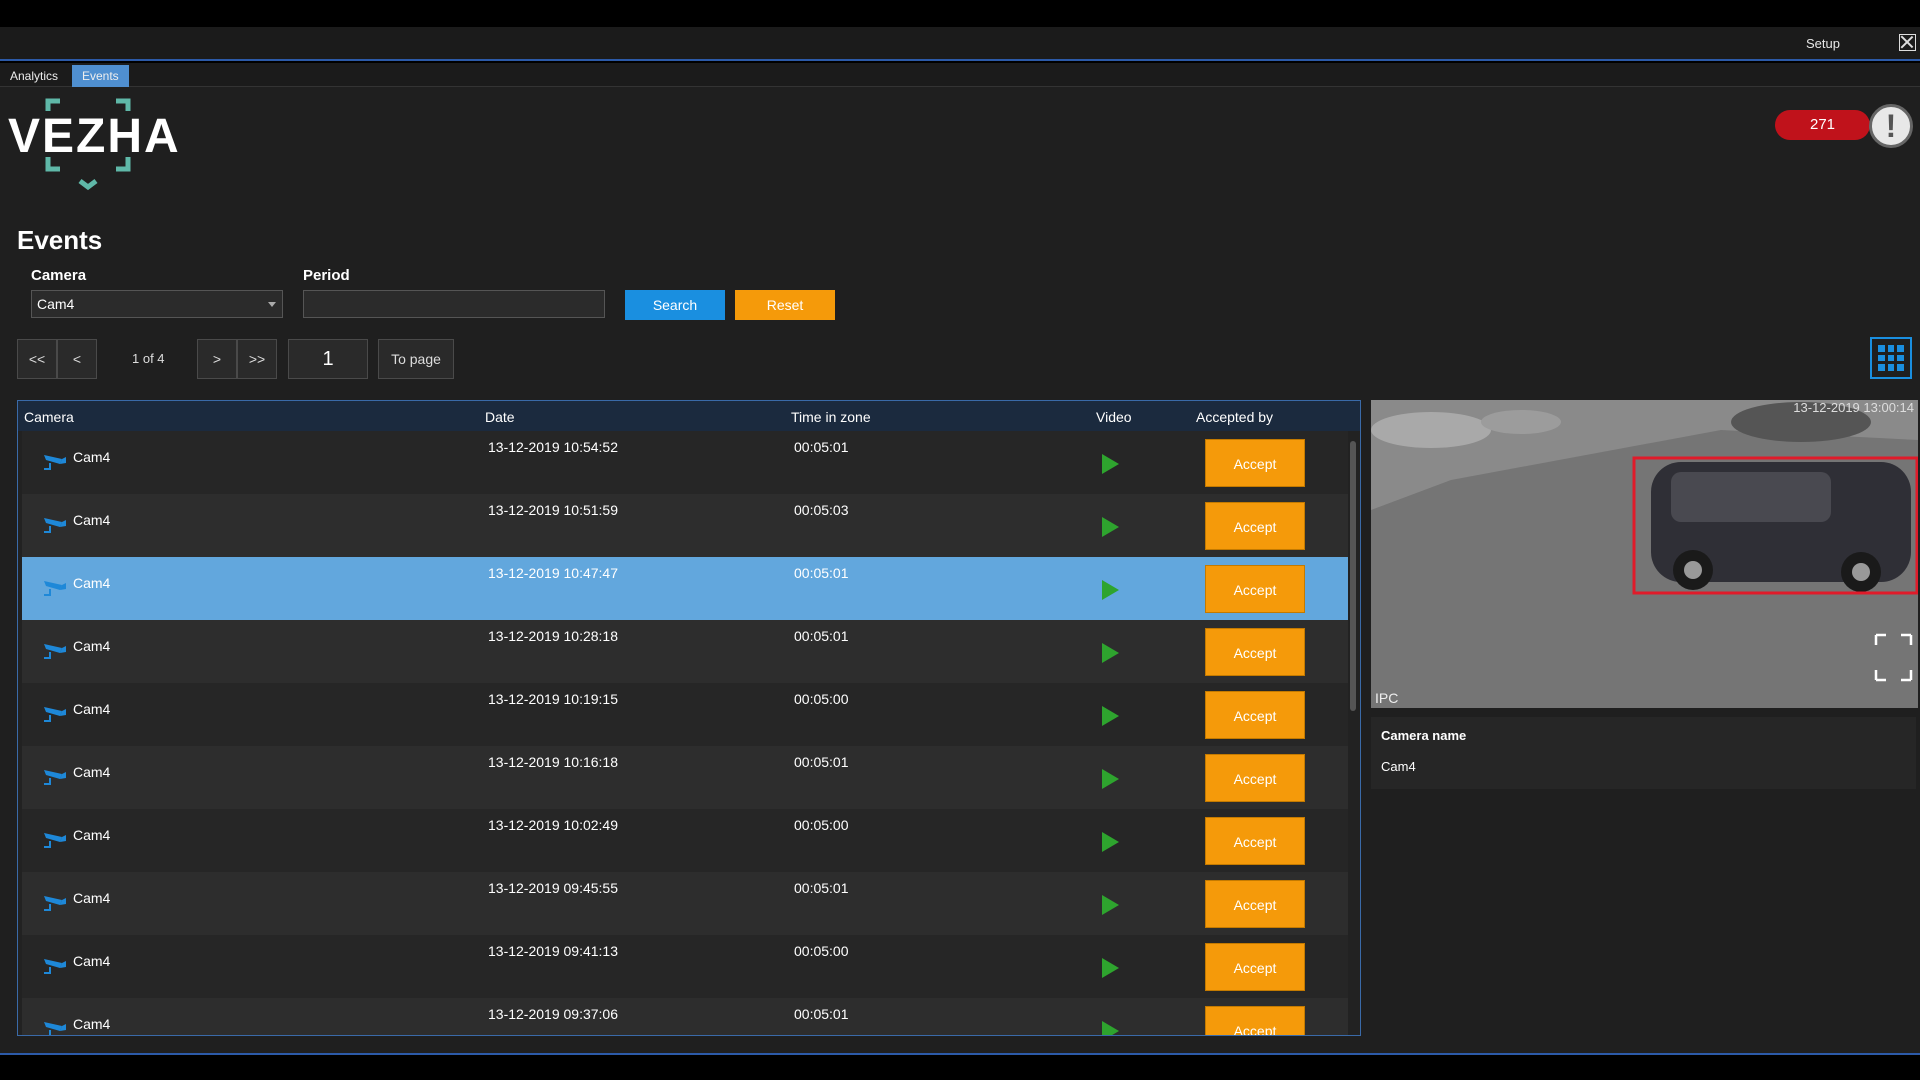  I want to click on next-page-button: >, so click(217, 359).